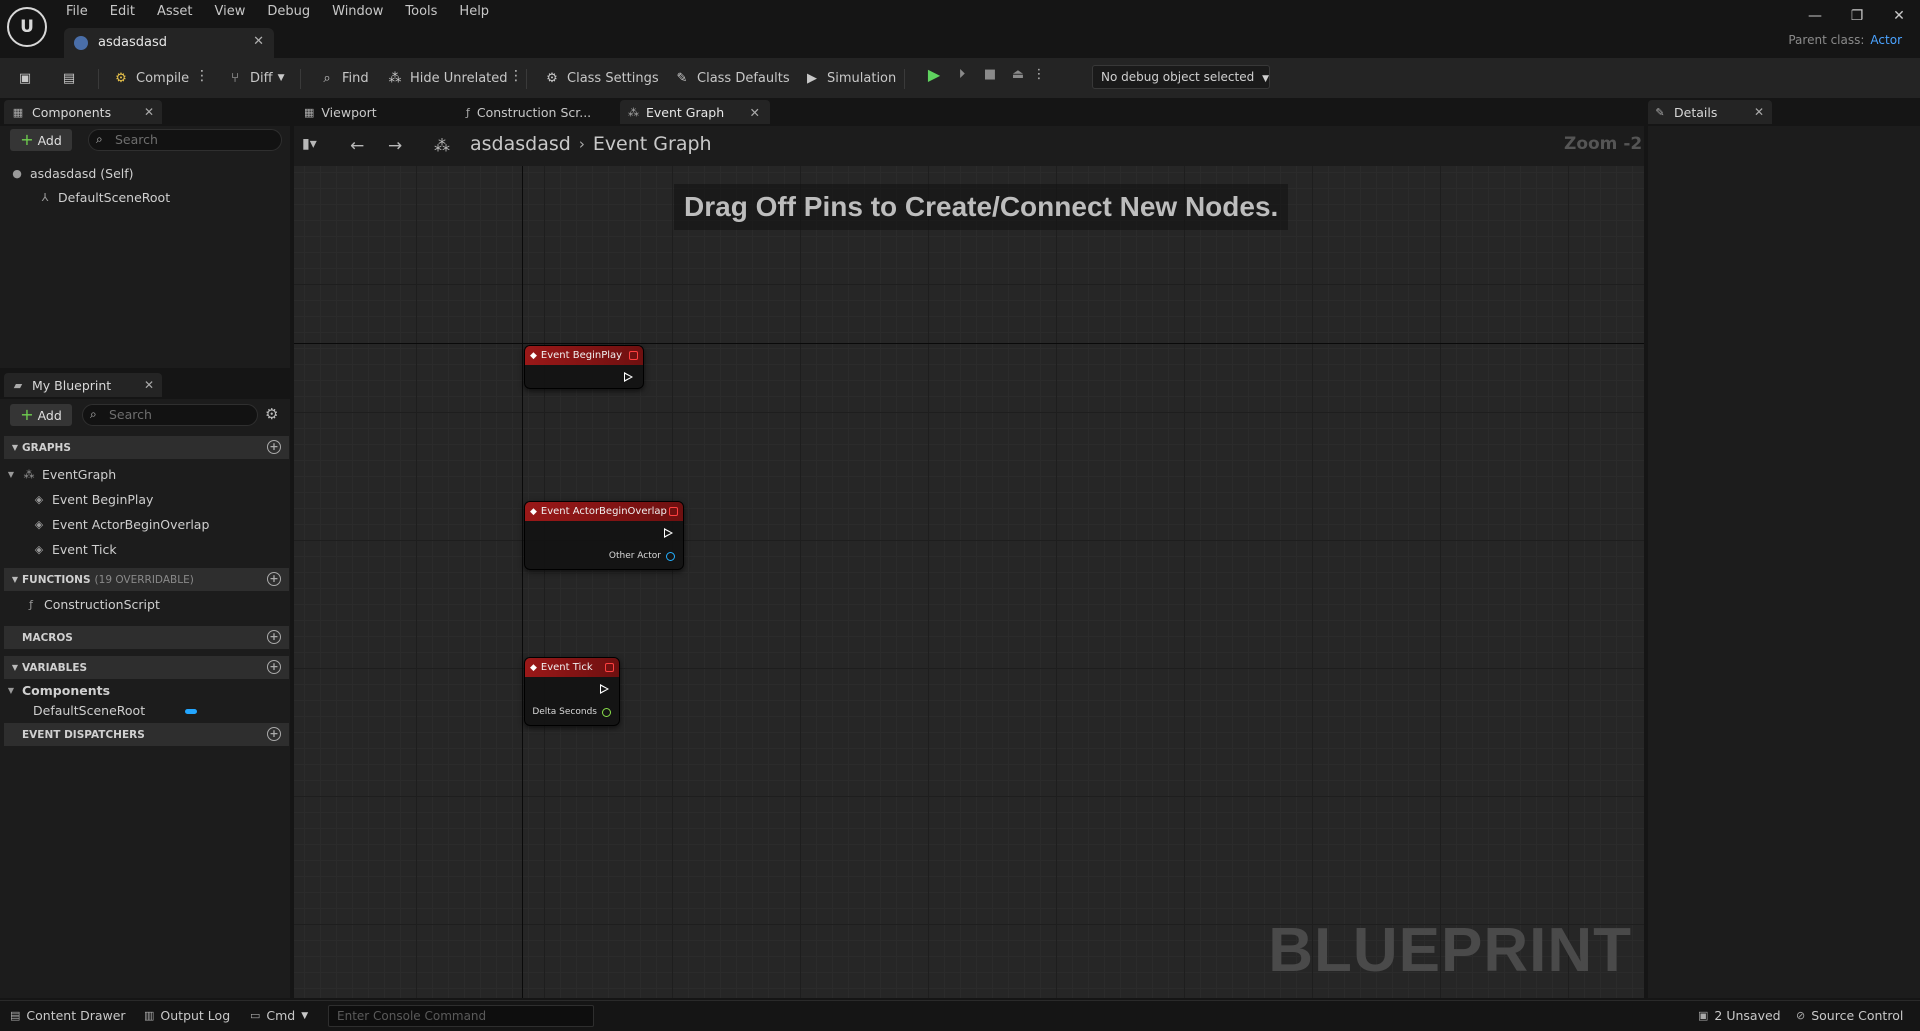 The height and width of the screenshot is (1031, 1920). I want to click on menu-edit: Edit, so click(122, 12).